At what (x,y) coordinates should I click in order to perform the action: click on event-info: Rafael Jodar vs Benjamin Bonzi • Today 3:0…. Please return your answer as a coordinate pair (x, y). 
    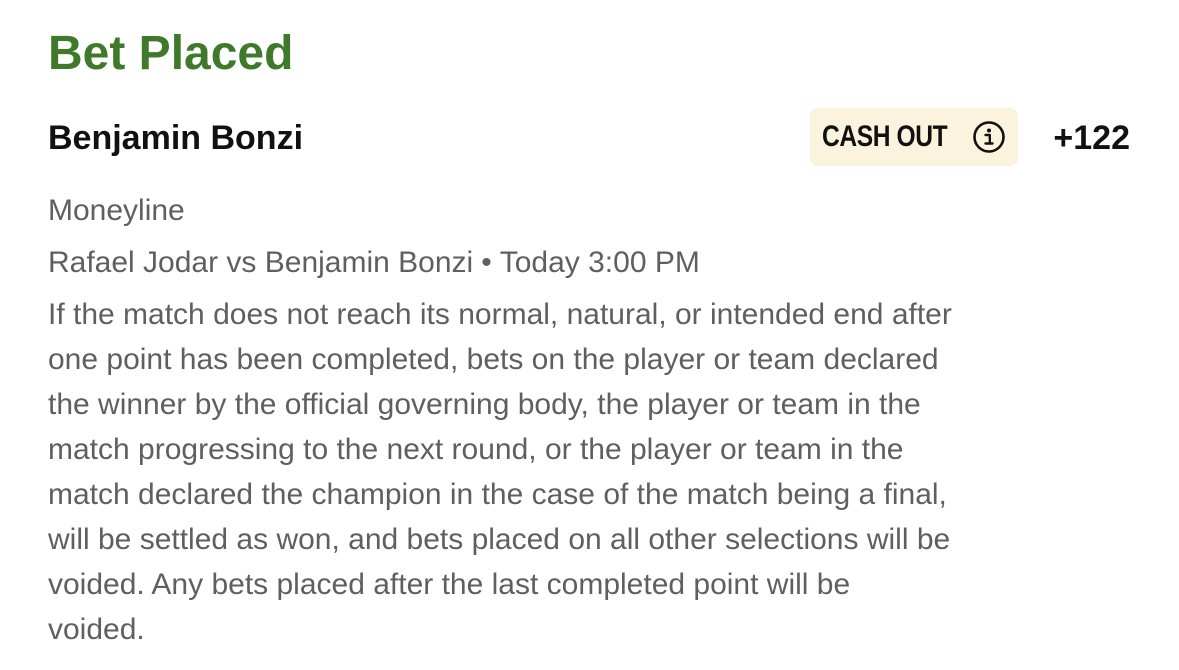
    Looking at the image, I should click on (374, 263).